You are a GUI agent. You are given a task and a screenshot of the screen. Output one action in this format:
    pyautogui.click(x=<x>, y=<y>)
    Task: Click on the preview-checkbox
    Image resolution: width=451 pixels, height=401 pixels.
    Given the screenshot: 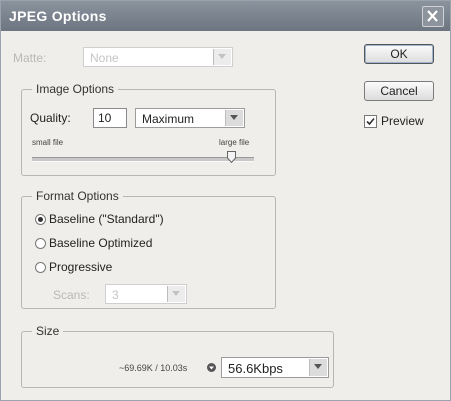 What is the action you would take?
    pyautogui.click(x=370, y=121)
    